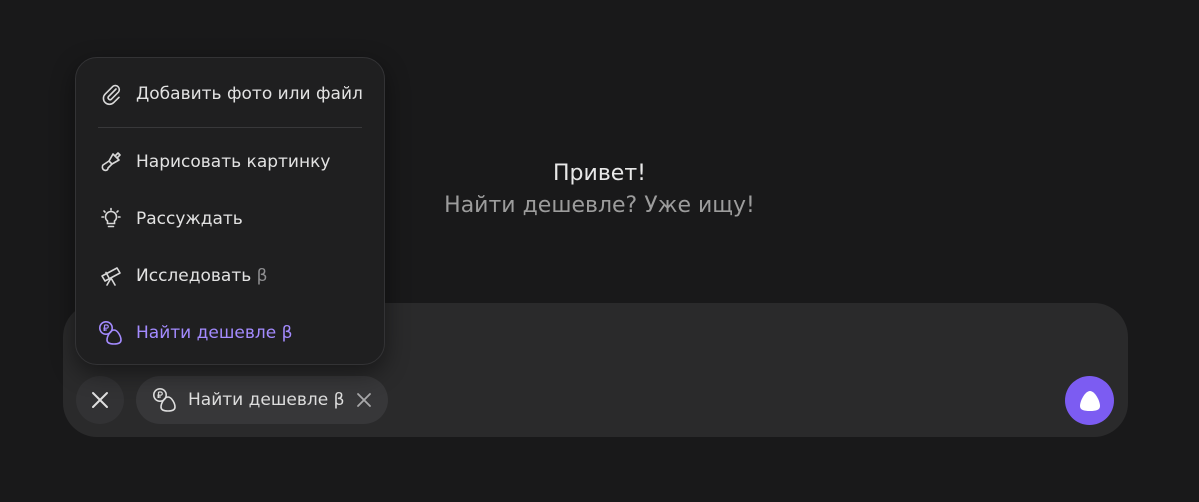 Image resolution: width=1199 pixels, height=502 pixels. I want to click on alice-send-button, so click(1089, 400).